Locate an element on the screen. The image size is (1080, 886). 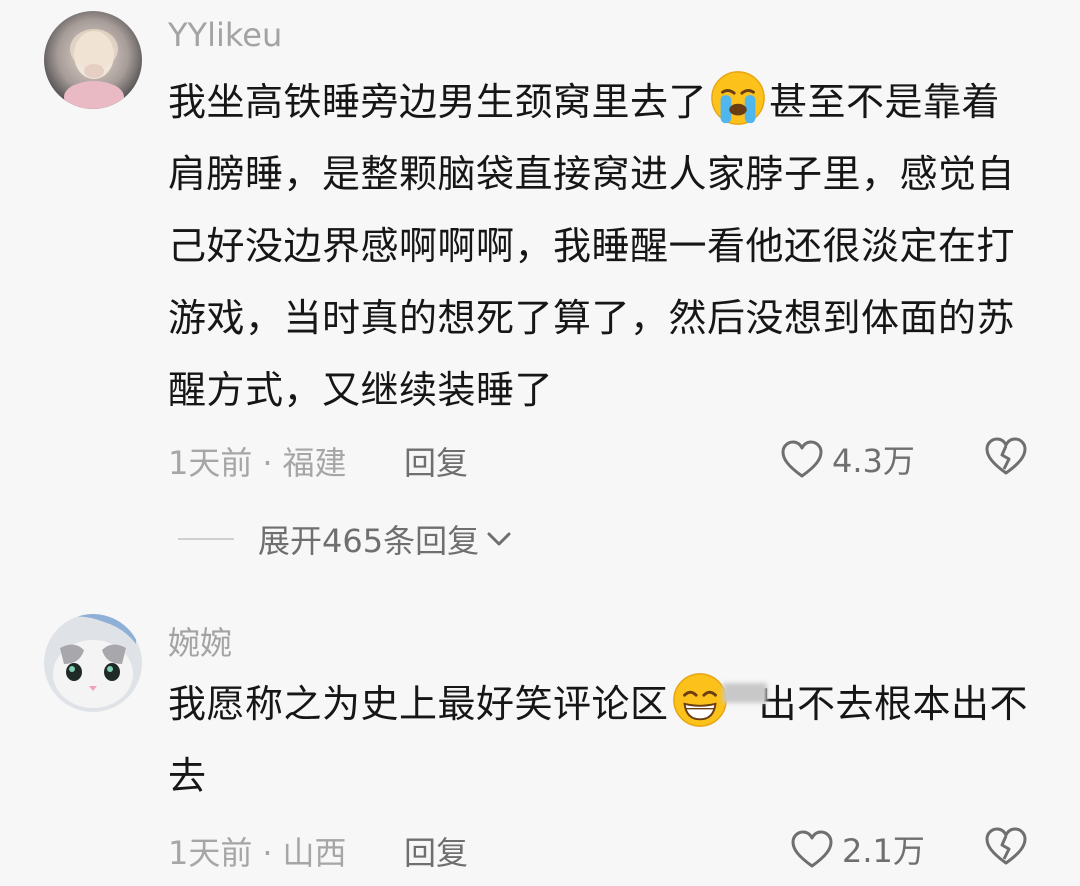
loudly-crying-face-icon is located at coordinates (738, 98).